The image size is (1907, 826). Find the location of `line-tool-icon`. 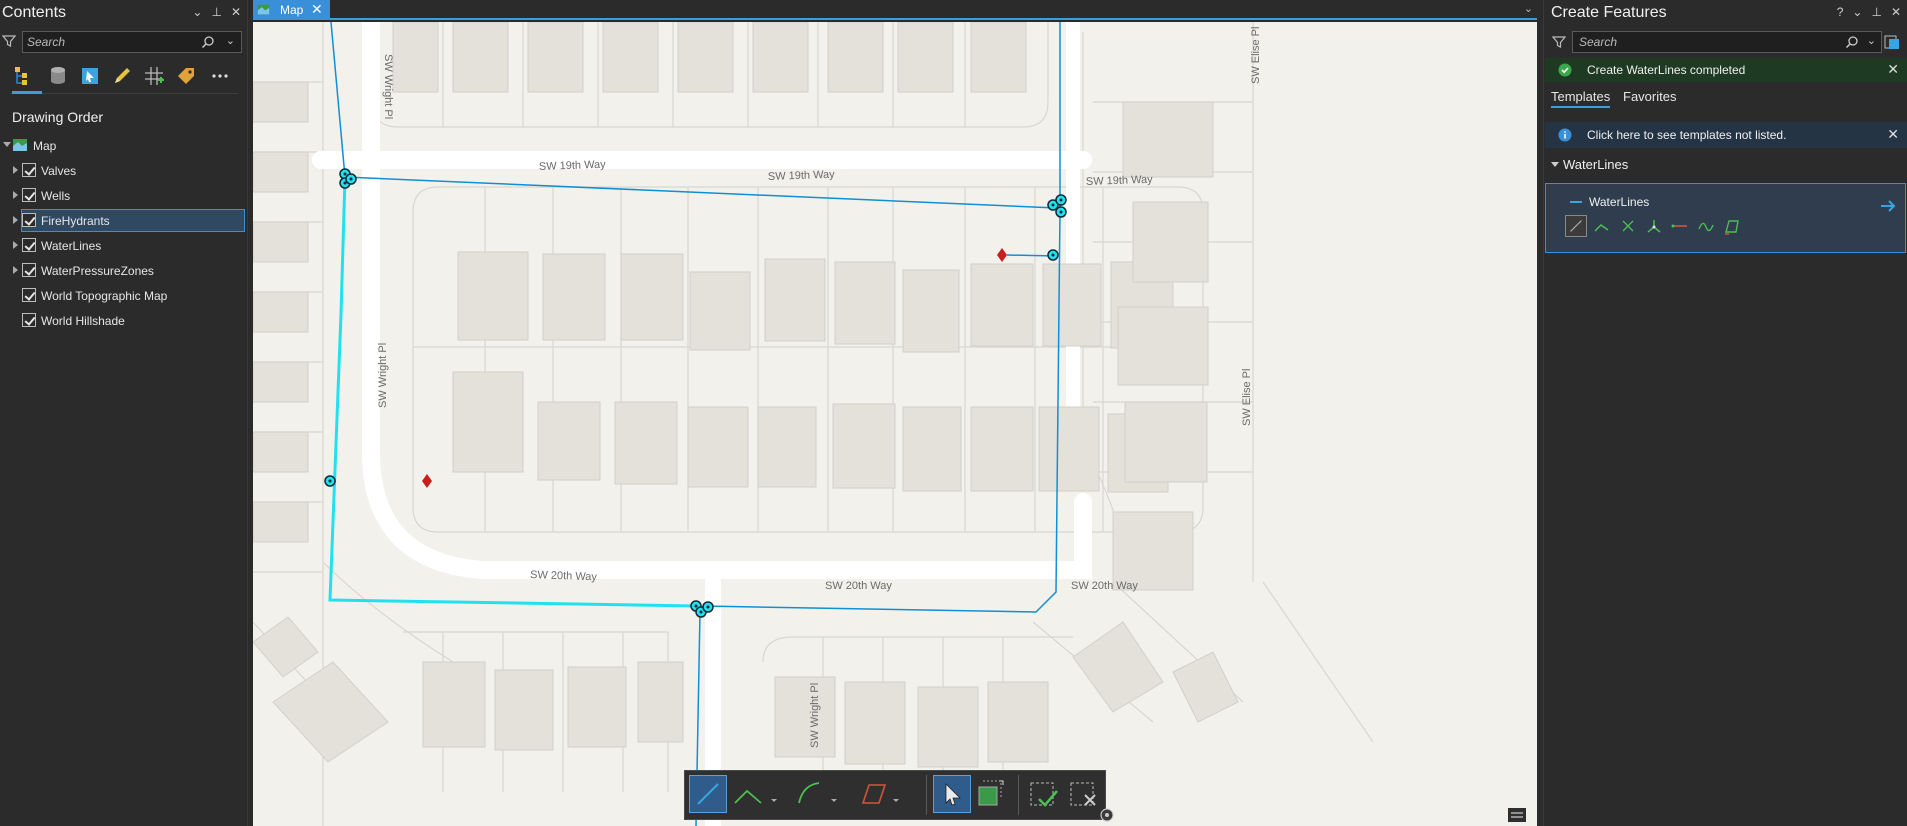

line-tool-icon is located at coordinates (1576, 226).